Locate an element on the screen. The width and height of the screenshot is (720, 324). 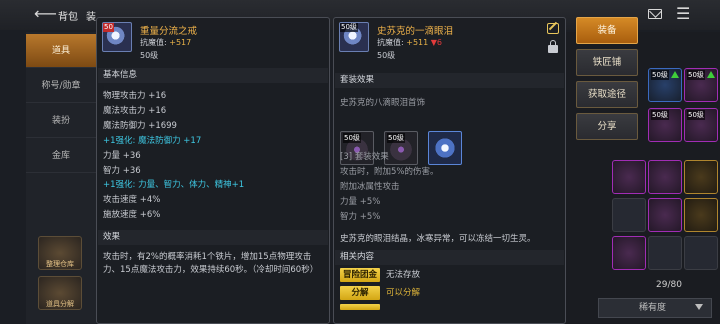
lock-icon is located at coordinates (553, 46).